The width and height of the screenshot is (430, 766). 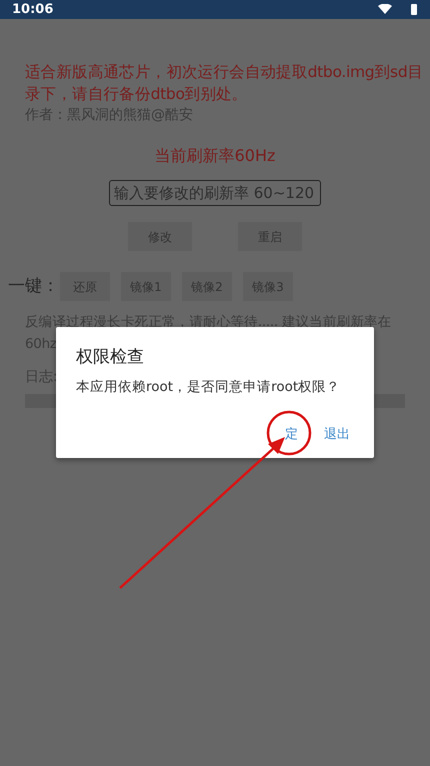 What do you see at coordinates (209, 387) in the screenshot?
I see `dialog-message: 本应用依赖root，是否同意申请root权限？` at bounding box center [209, 387].